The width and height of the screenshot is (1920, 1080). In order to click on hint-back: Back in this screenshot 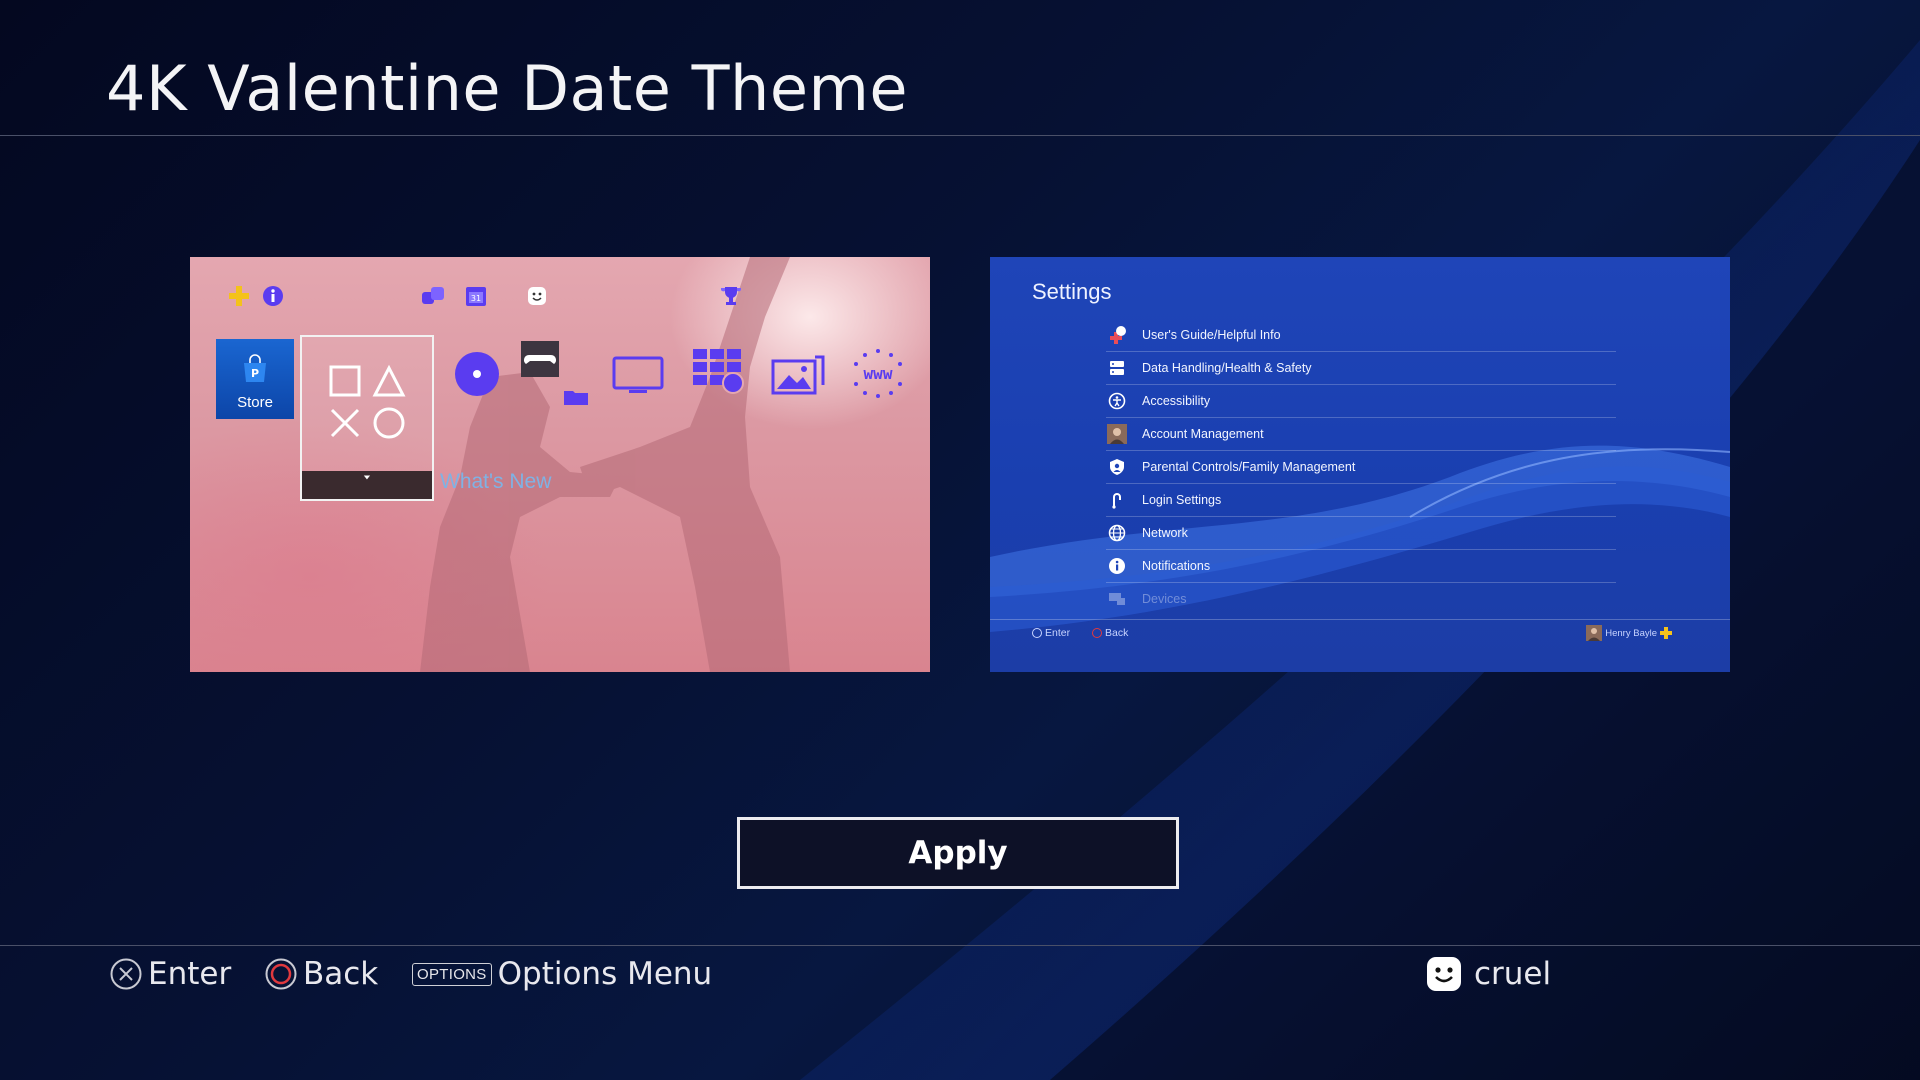, I will do `click(321, 974)`.